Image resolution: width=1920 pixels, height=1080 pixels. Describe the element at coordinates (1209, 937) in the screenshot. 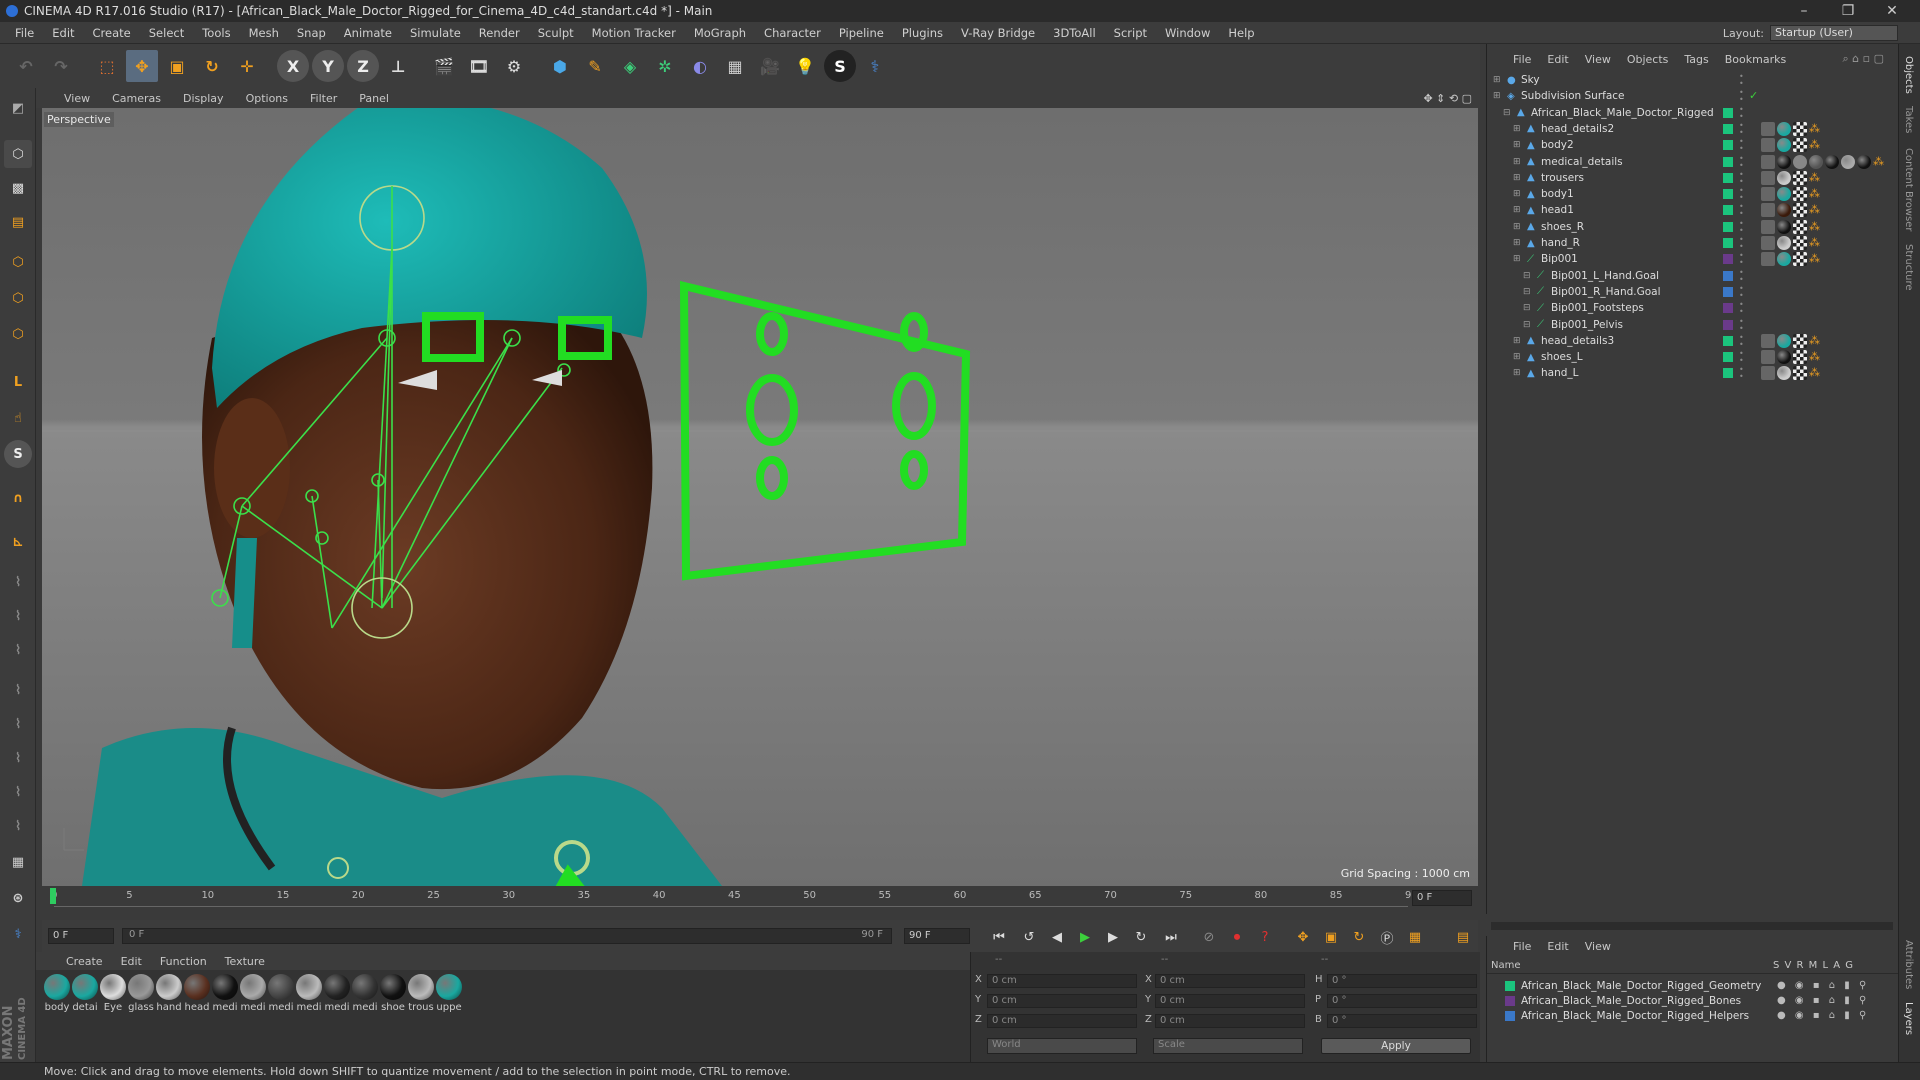

I see `record-keys-icon: ⊘` at that location.